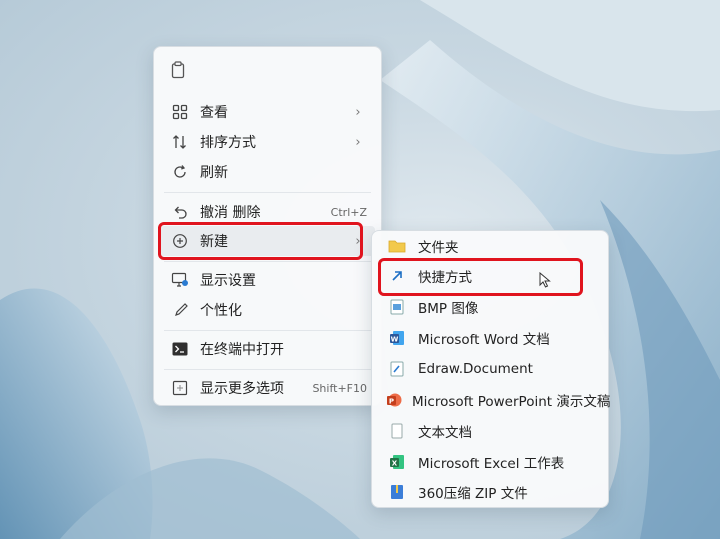  Describe the element at coordinates (397, 246) in the screenshot. I see `folder-icon` at that location.